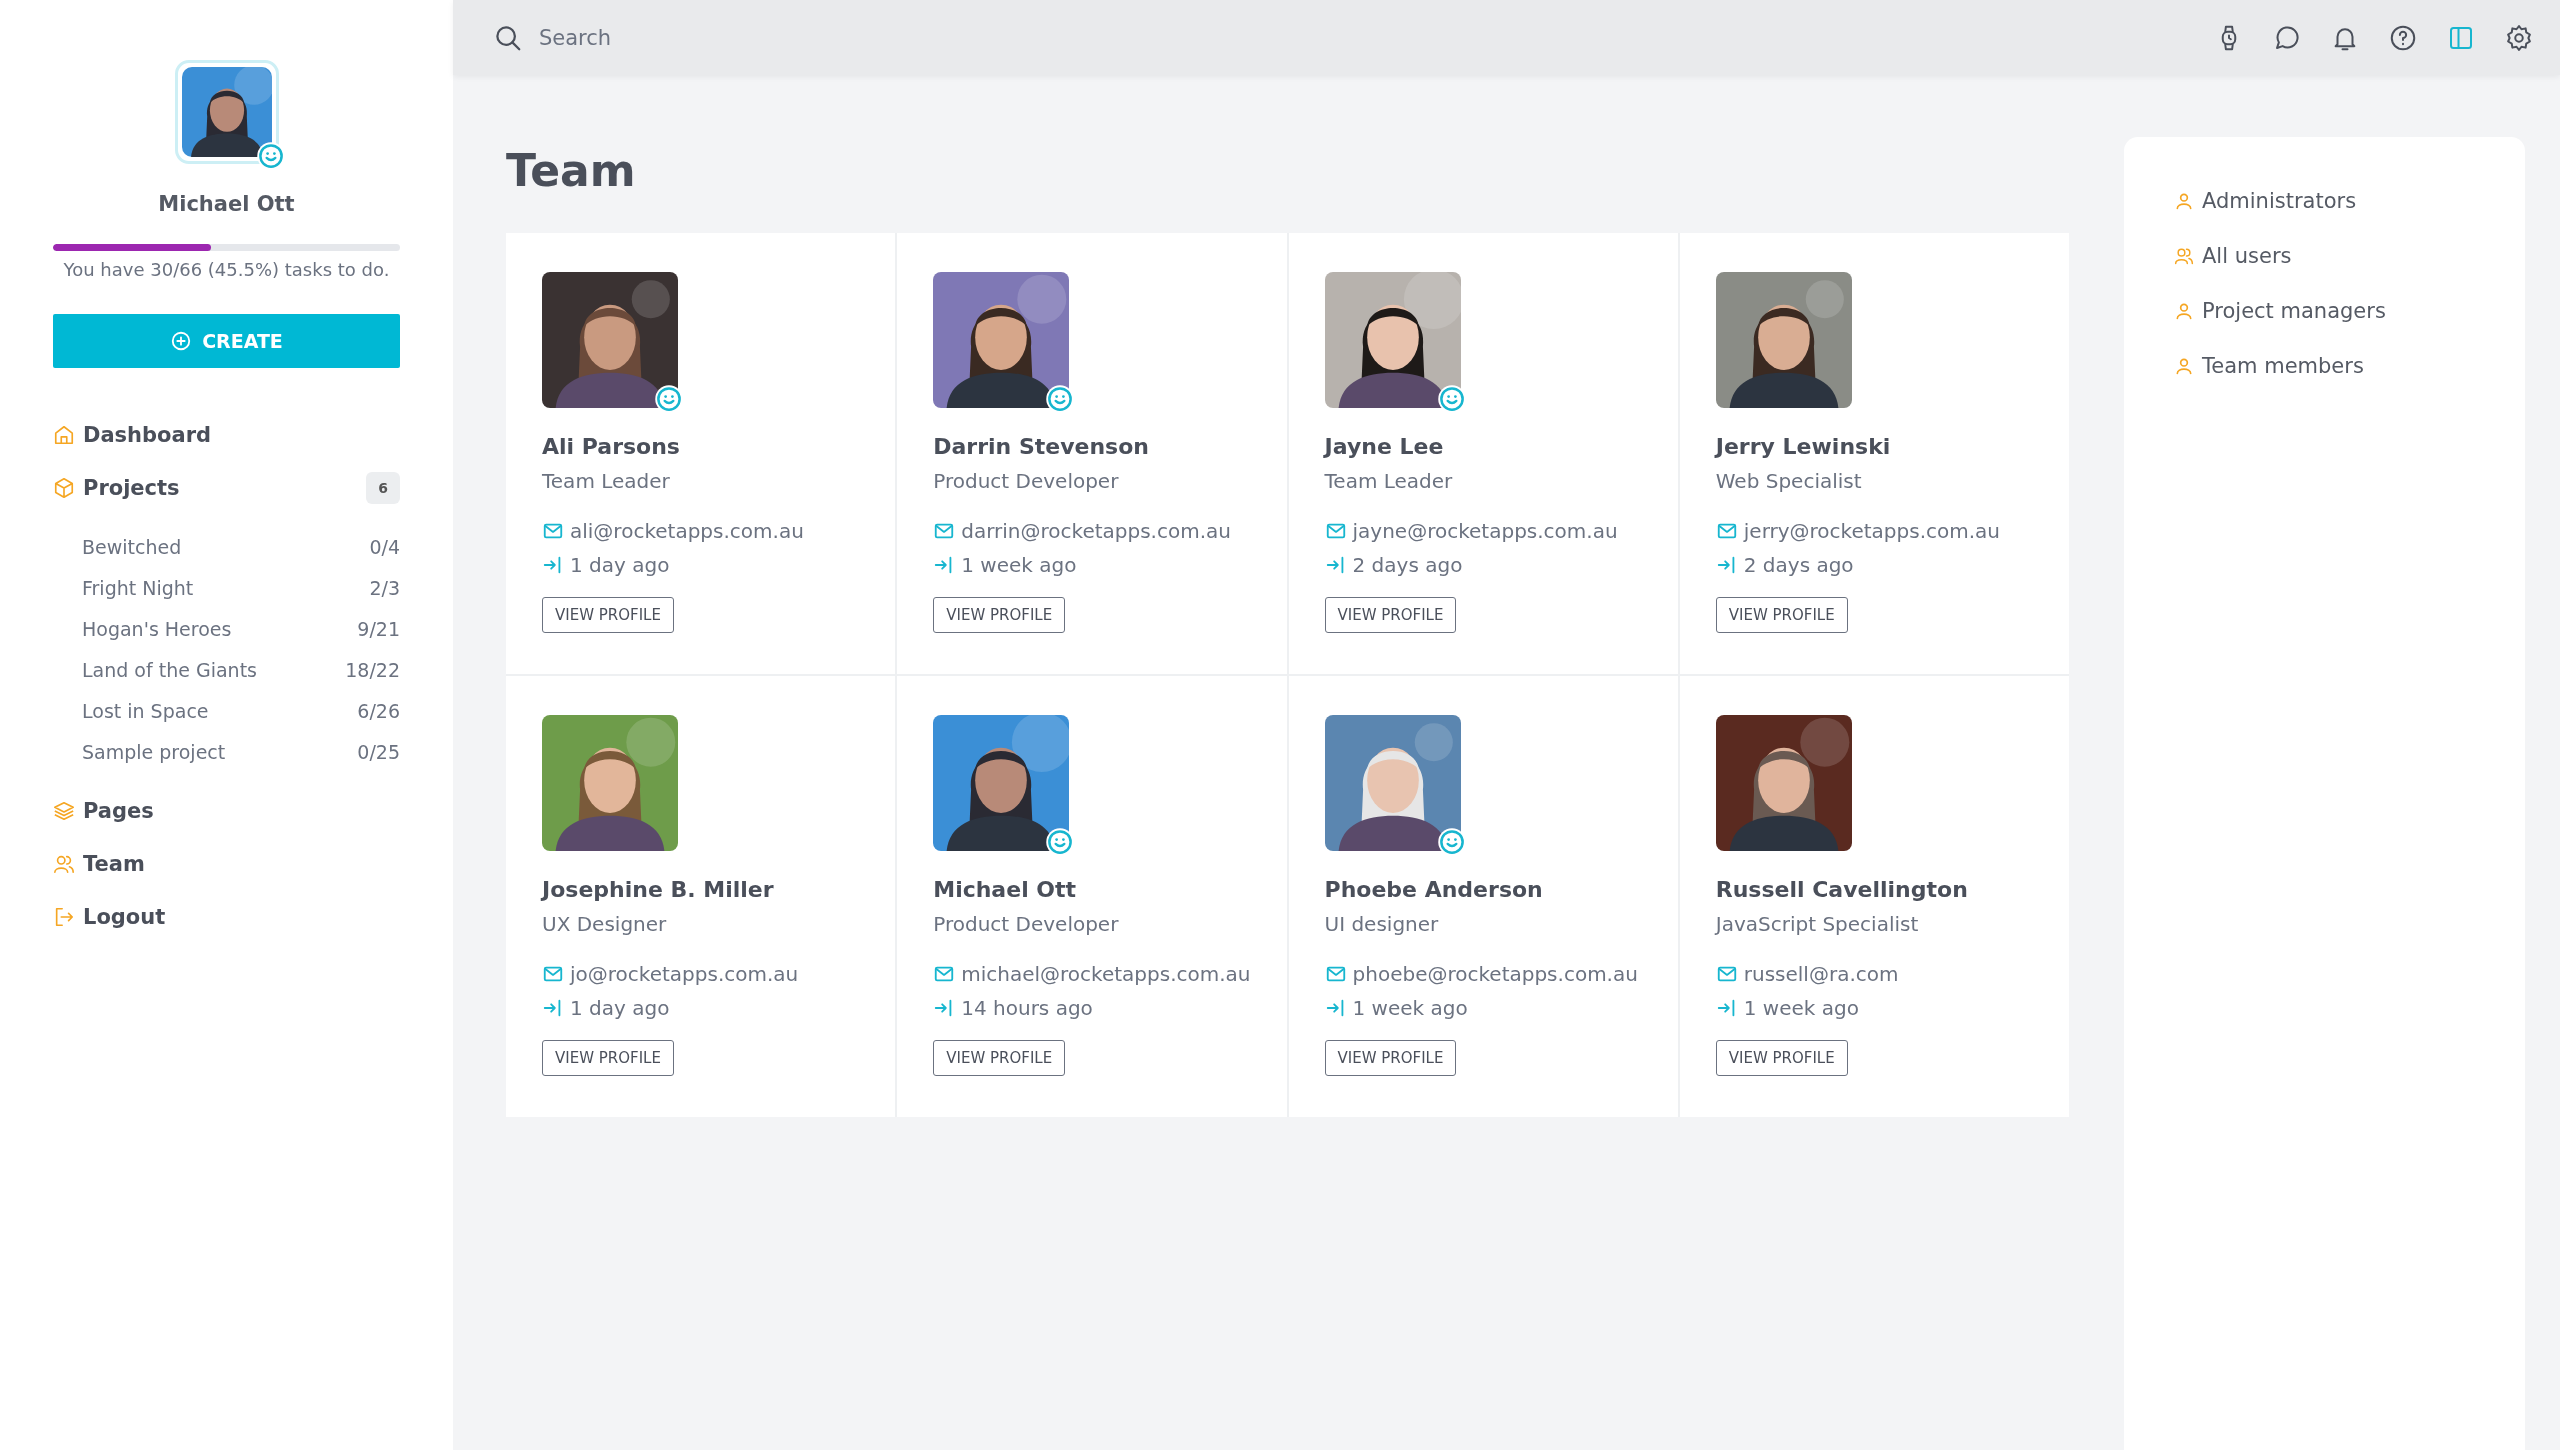  Describe the element at coordinates (684, 974) in the screenshot. I see `member-email: jo@rocketapps.com.au` at that location.